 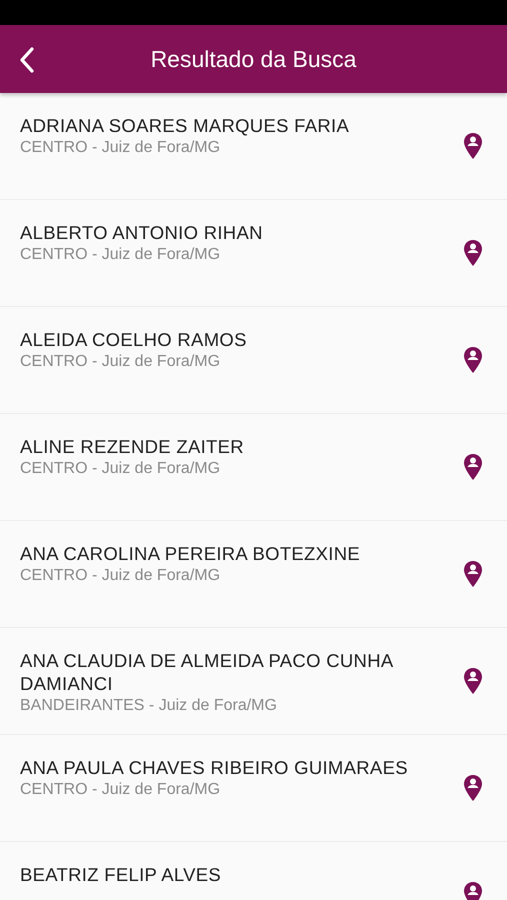 What do you see at coordinates (27, 60) in the screenshot?
I see `back-button` at bounding box center [27, 60].